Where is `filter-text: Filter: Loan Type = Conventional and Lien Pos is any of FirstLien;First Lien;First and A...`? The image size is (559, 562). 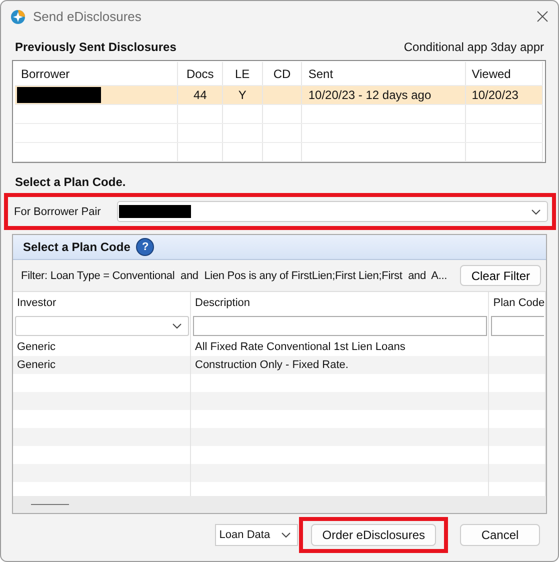
filter-text: Filter: Loan Type = Conventional and Lien Pos is any of FirstLien;First Lien;First and A... is located at coordinates (234, 276).